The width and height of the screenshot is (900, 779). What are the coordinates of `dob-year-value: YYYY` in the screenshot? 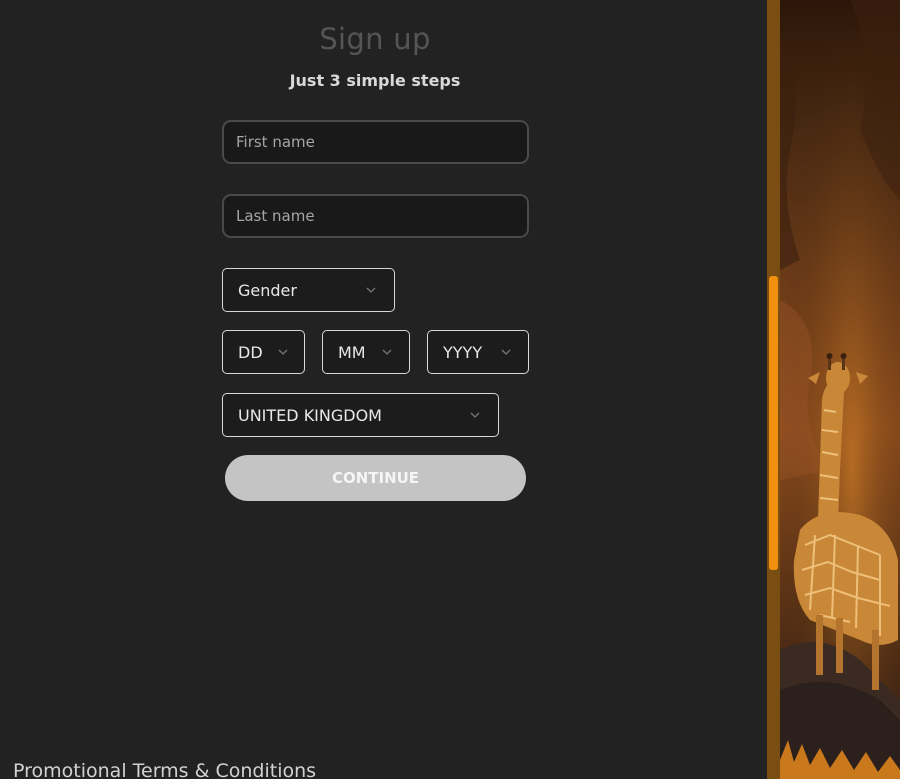 It's located at (463, 352).